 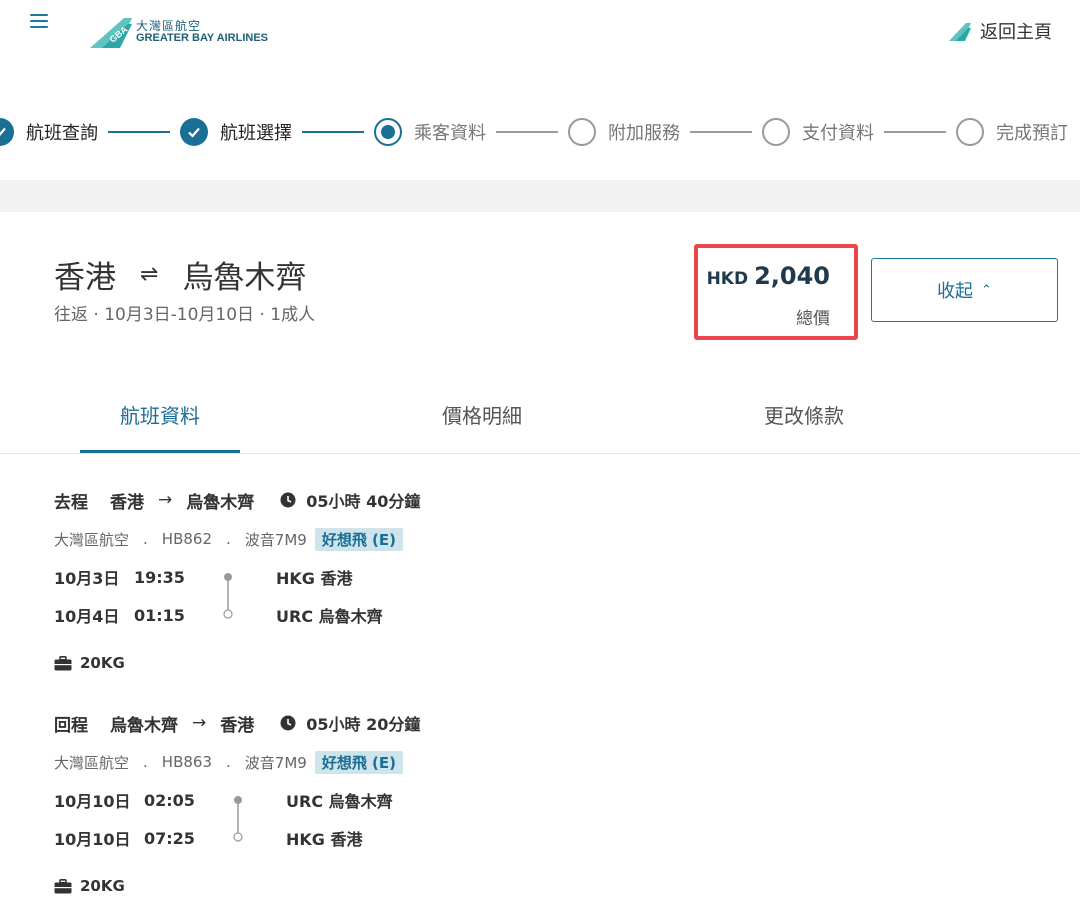 I want to click on logo-english-name: GREATER BAY AIRLINES, so click(x=202, y=37).